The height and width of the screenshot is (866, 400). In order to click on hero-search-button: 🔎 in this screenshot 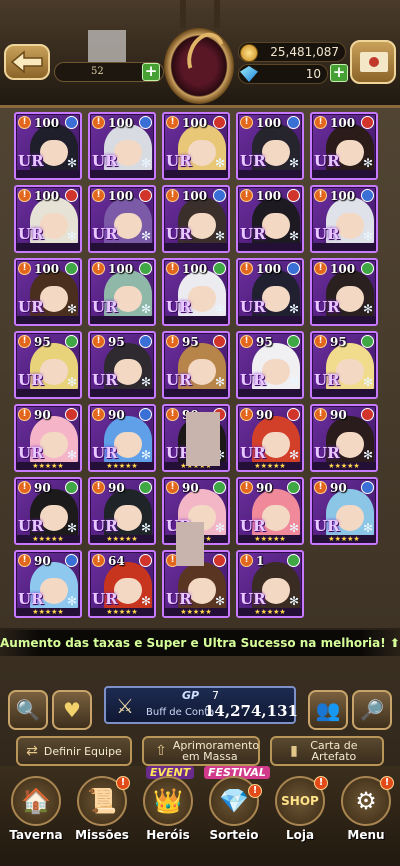, I will do `click(372, 710)`.